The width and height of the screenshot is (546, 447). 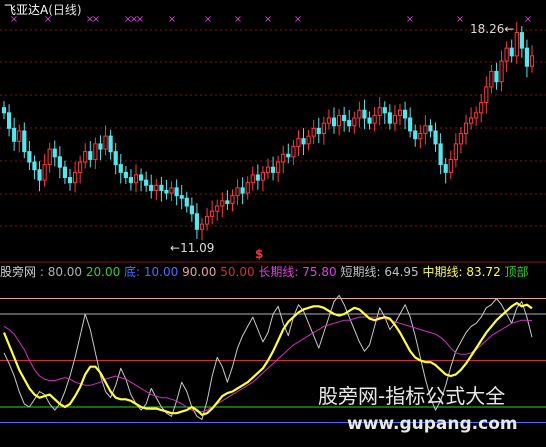 I want to click on high-price-label: 18.26←, so click(x=492, y=29).